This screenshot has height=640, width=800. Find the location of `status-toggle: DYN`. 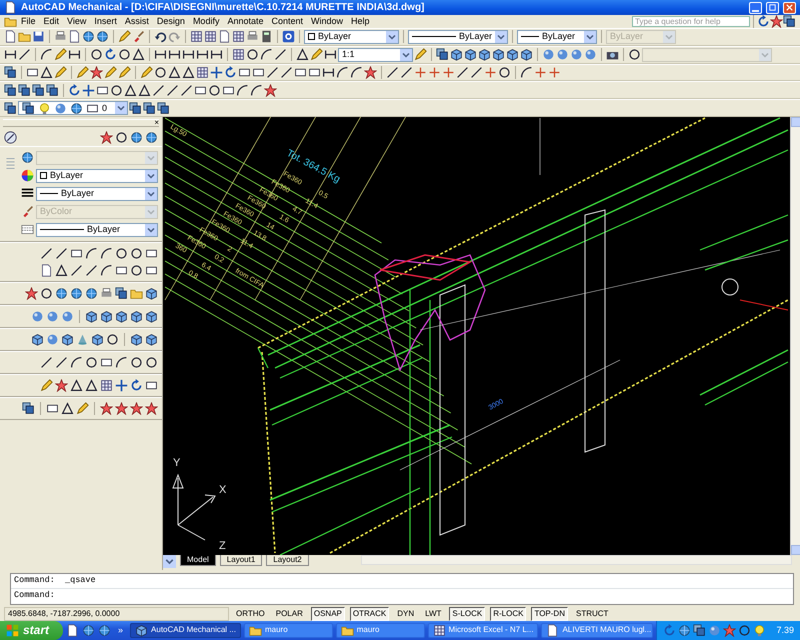

status-toggle: DYN is located at coordinates (406, 613).